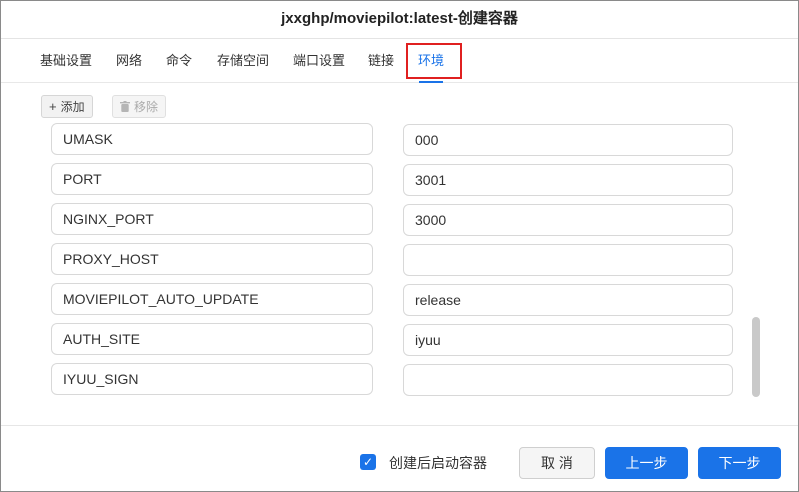  What do you see at coordinates (212, 299) in the screenshot?
I see `env-key-field: MOVIEPILOT_AUTO_UPDATE` at bounding box center [212, 299].